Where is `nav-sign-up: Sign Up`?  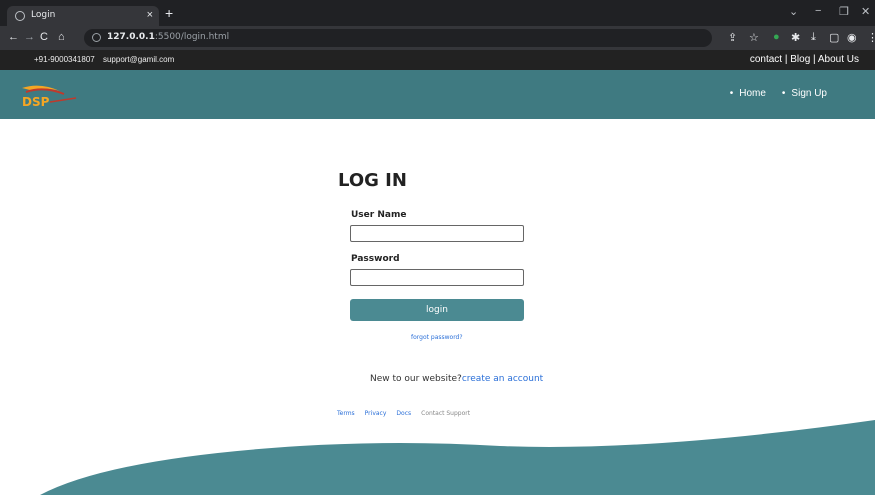 nav-sign-up: Sign Up is located at coordinates (804, 93).